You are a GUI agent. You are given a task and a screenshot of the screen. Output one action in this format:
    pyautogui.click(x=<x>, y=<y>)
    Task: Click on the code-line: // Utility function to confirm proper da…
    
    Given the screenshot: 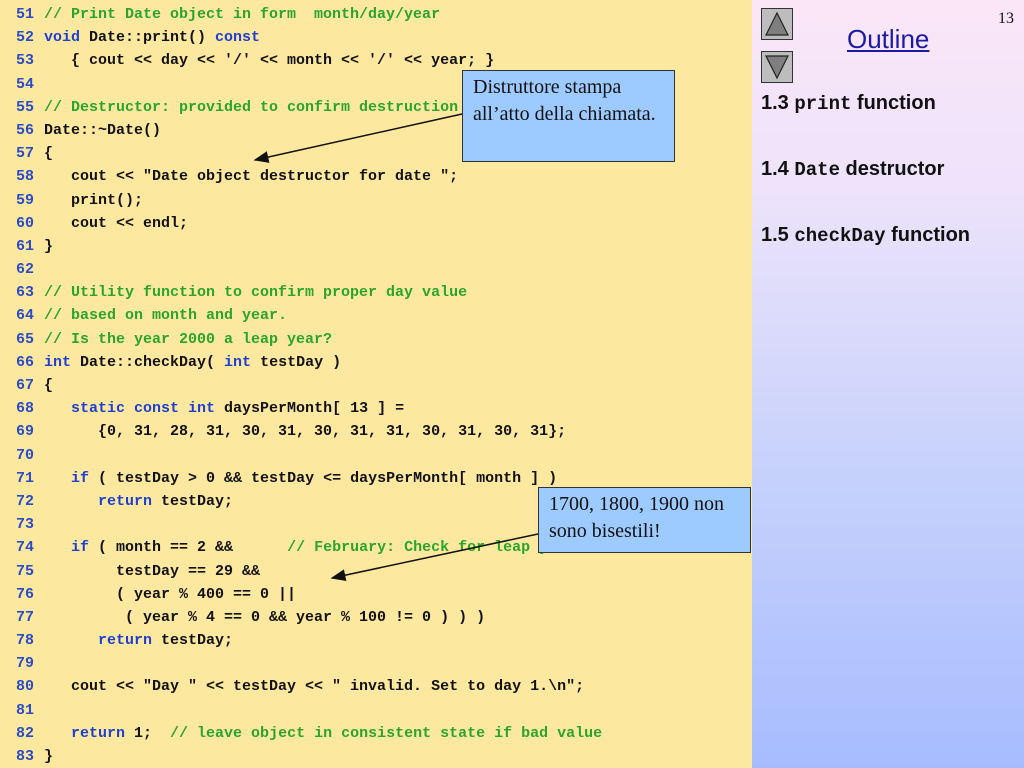 What is the action you would take?
    pyautogui.click(x=397, y=292)
    